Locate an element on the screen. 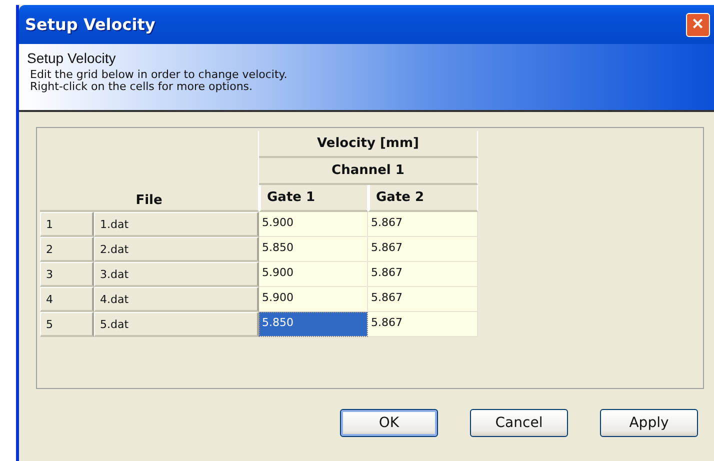 This screenshot has height=461, width=714. file-cell: 4.dat is located at coordinates (176, 299).